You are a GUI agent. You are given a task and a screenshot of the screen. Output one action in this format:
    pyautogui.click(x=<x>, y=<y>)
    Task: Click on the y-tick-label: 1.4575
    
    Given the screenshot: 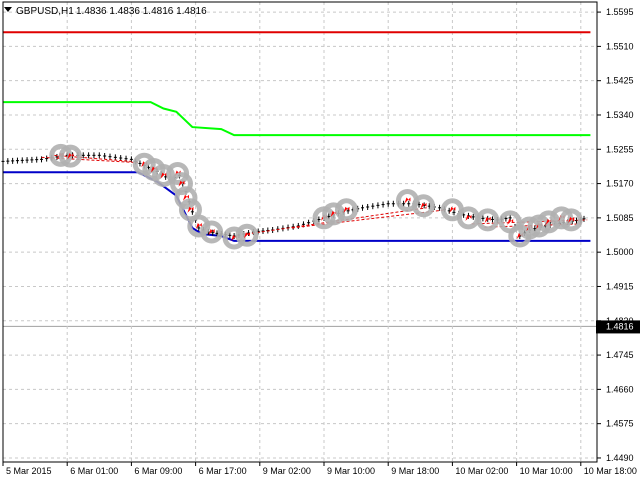 What is the action you would take?
    pyautogui.click(x=620, y=424)
    